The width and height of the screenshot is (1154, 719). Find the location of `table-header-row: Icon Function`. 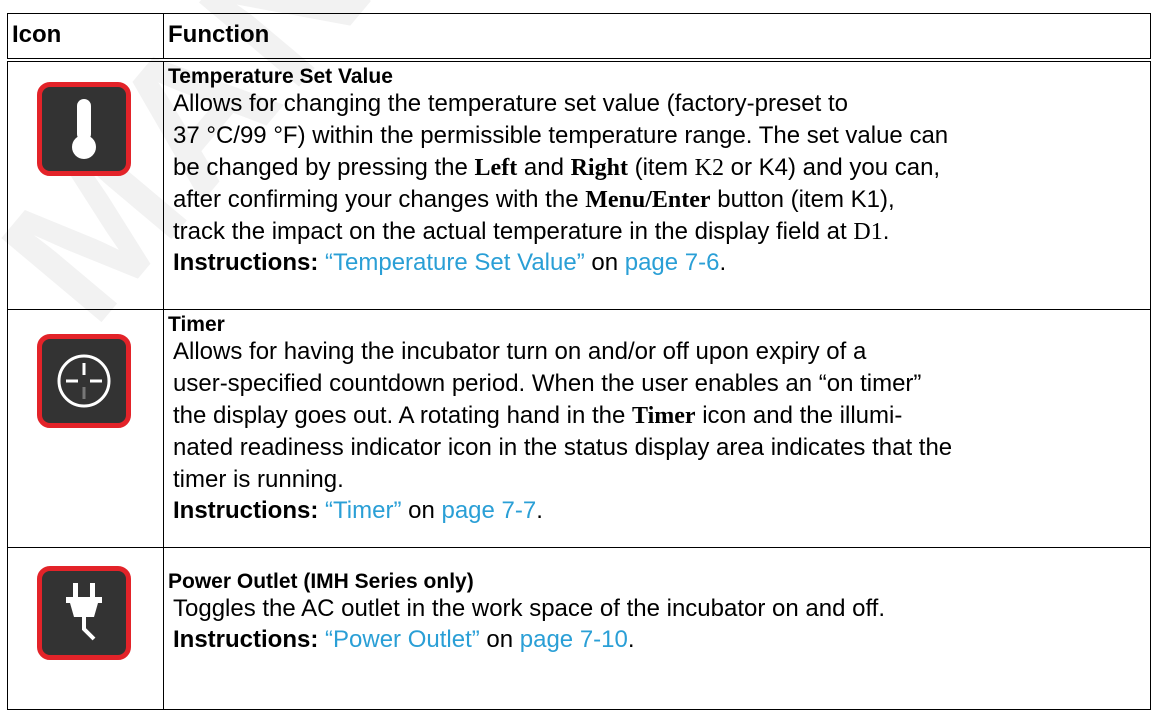

table-header-row: Icon Function is located at coordinates (579, 37).